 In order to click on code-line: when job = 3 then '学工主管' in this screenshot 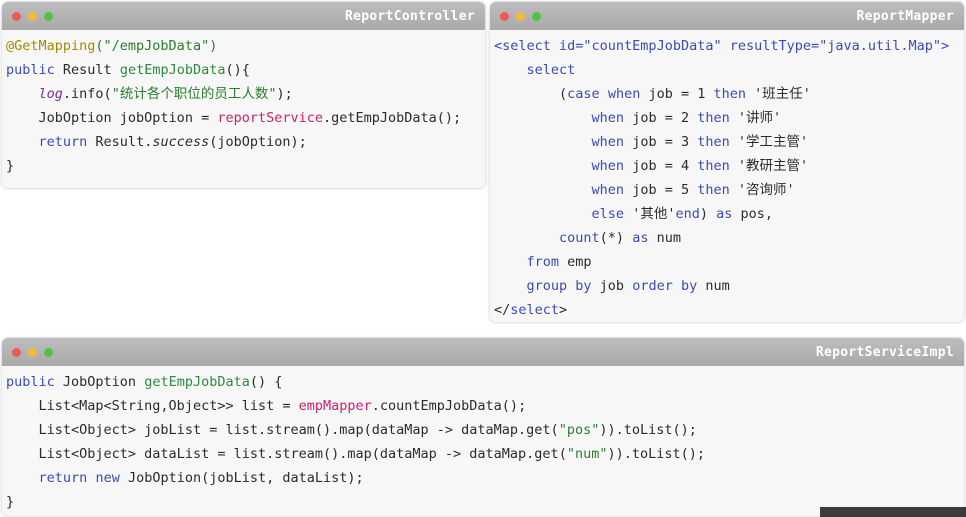, I will do `click(729, 142)`.